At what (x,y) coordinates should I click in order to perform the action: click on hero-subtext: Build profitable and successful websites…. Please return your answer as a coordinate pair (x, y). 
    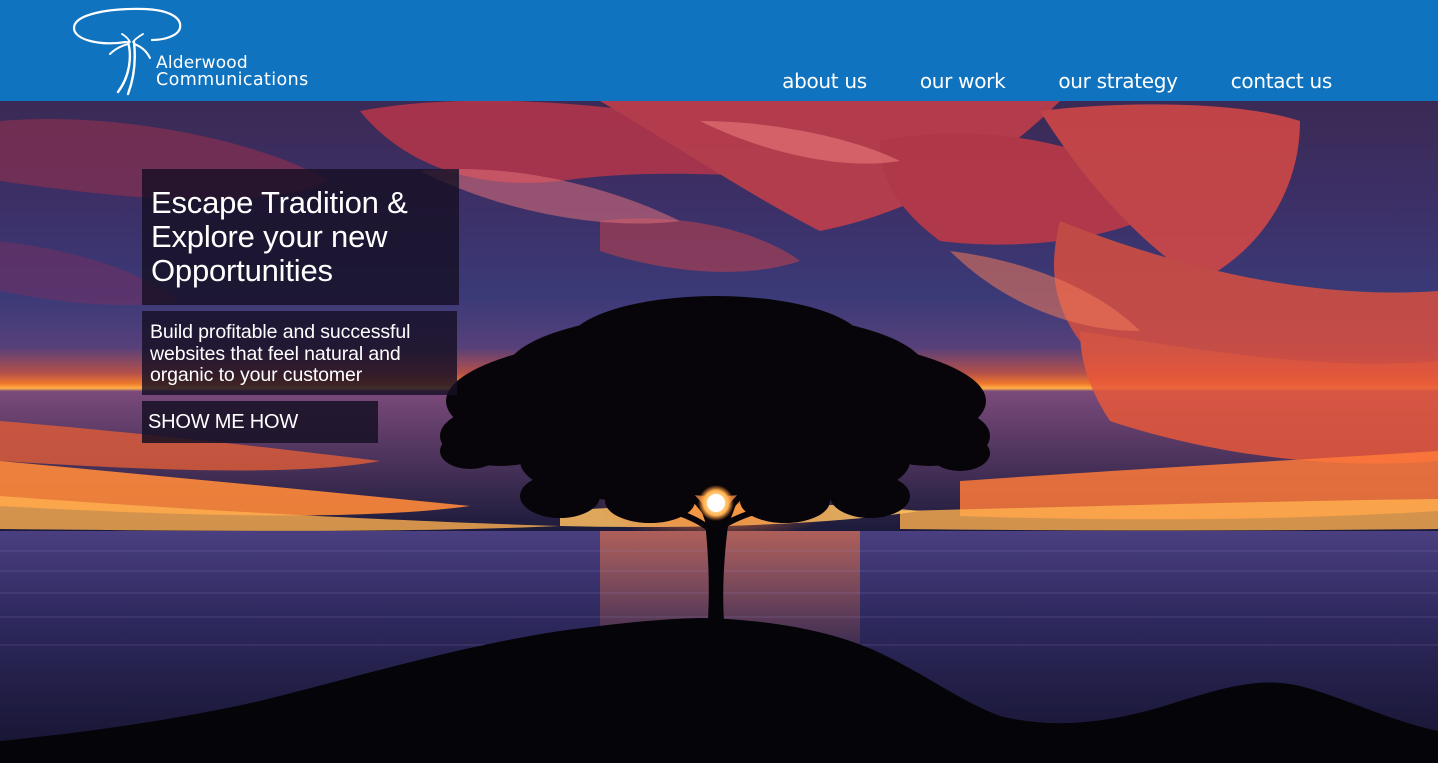
    Looking at the image, I should click on (280, 353).